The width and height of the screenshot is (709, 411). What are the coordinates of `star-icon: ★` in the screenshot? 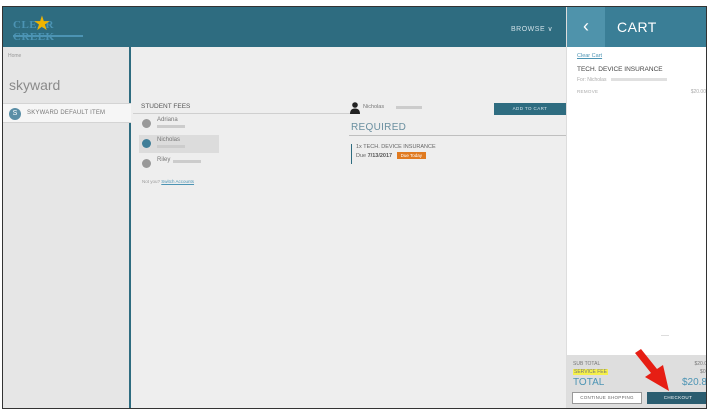 It's located at (42, 24).